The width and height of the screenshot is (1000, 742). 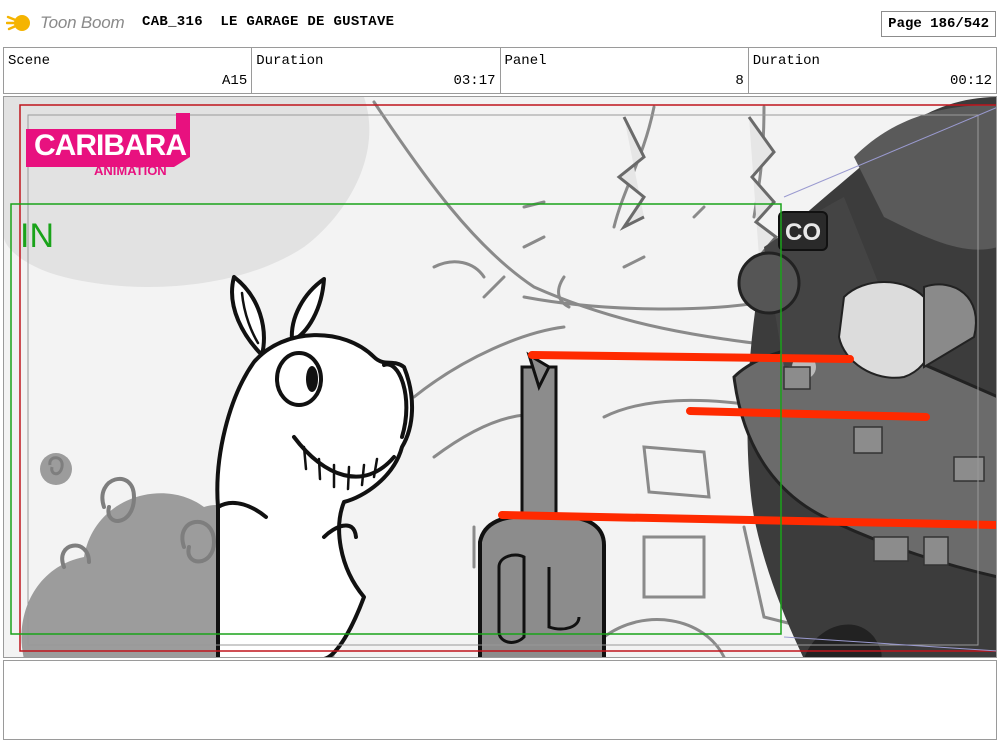 What do you see at coordinates (803, 232) in the screenshot?
I see `sign-text: CO` at bounding box center [803, 232].